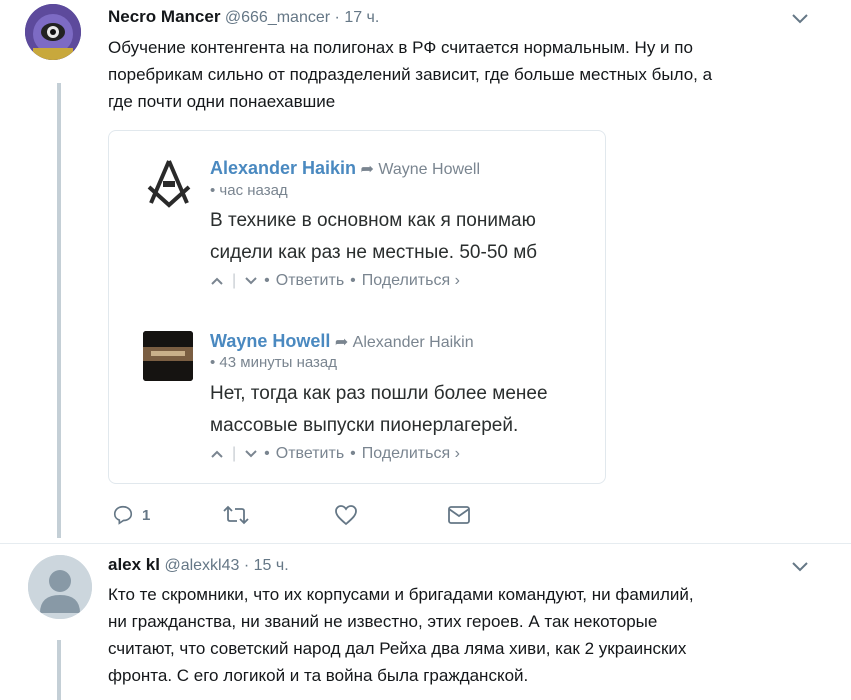 Image resolution: width=851 pixels, height=700 pixels. Describe the element at coordinates (249, 190) in the screenshot. I see `comment-time: • час назад` at that location.